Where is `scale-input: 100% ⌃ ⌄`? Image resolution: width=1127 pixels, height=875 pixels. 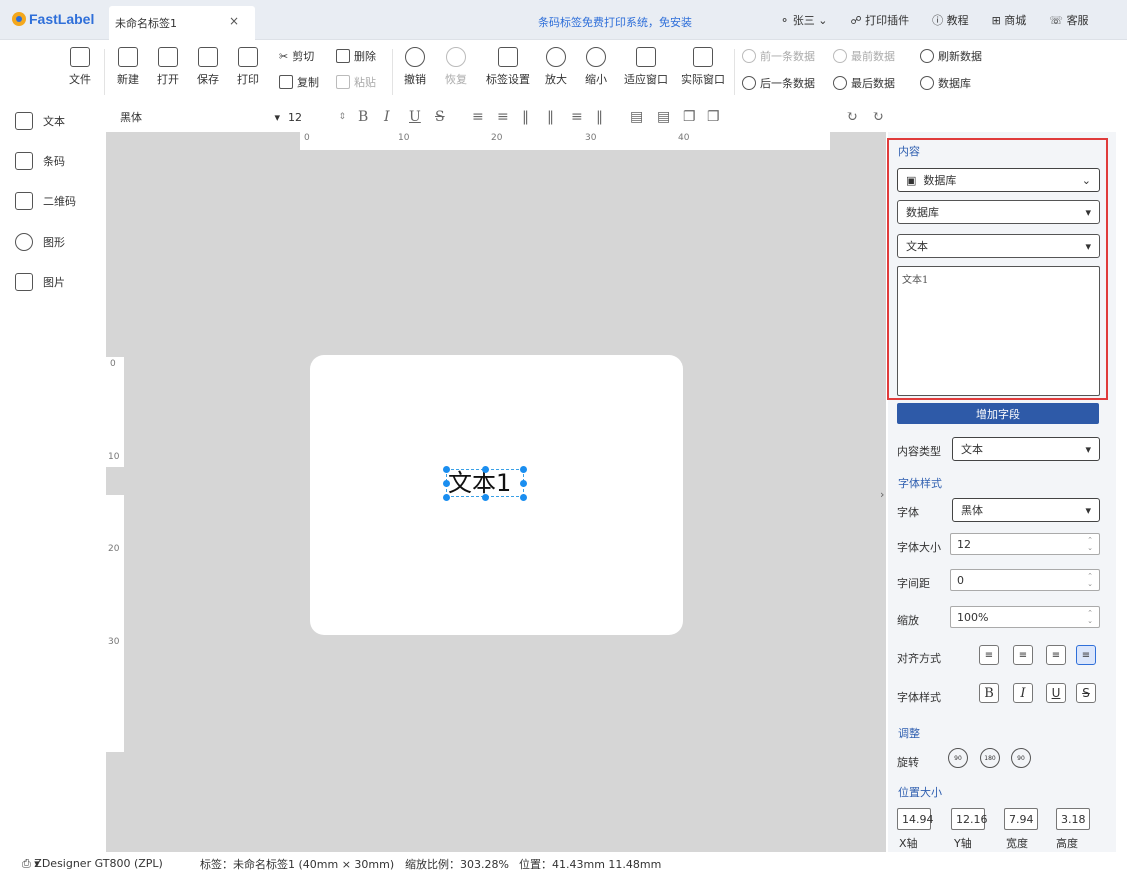
scale-input: 100% ⌃ ⌄ is located at coordinates (1025, 617).